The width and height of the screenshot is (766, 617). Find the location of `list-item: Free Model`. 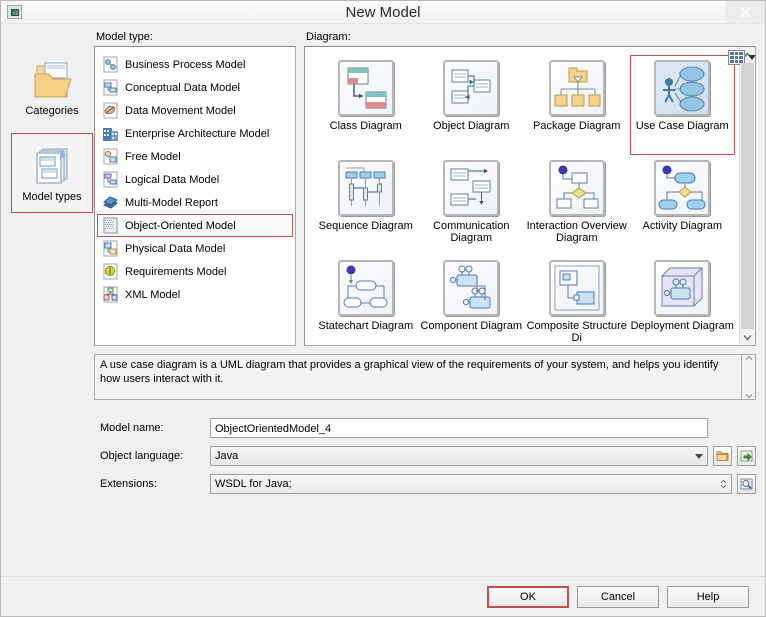

list-item: Free Model is located at coordinates (195, 156).